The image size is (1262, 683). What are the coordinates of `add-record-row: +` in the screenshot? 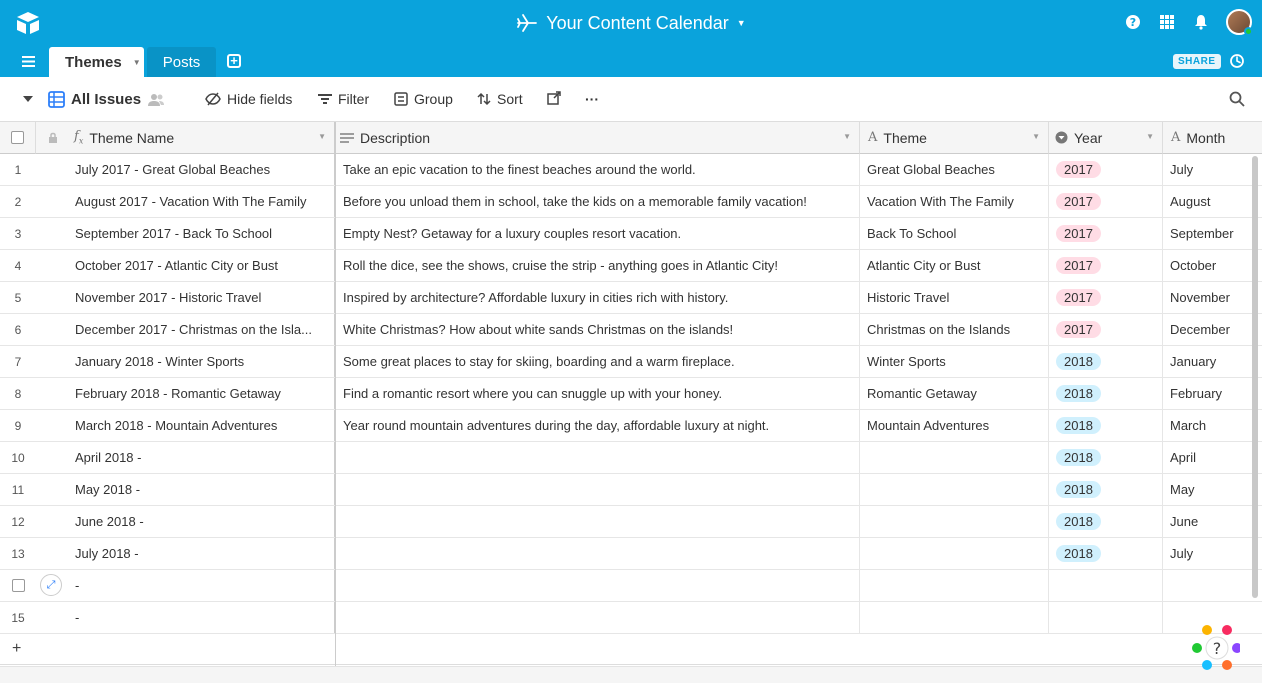 It's located at (631, 649).